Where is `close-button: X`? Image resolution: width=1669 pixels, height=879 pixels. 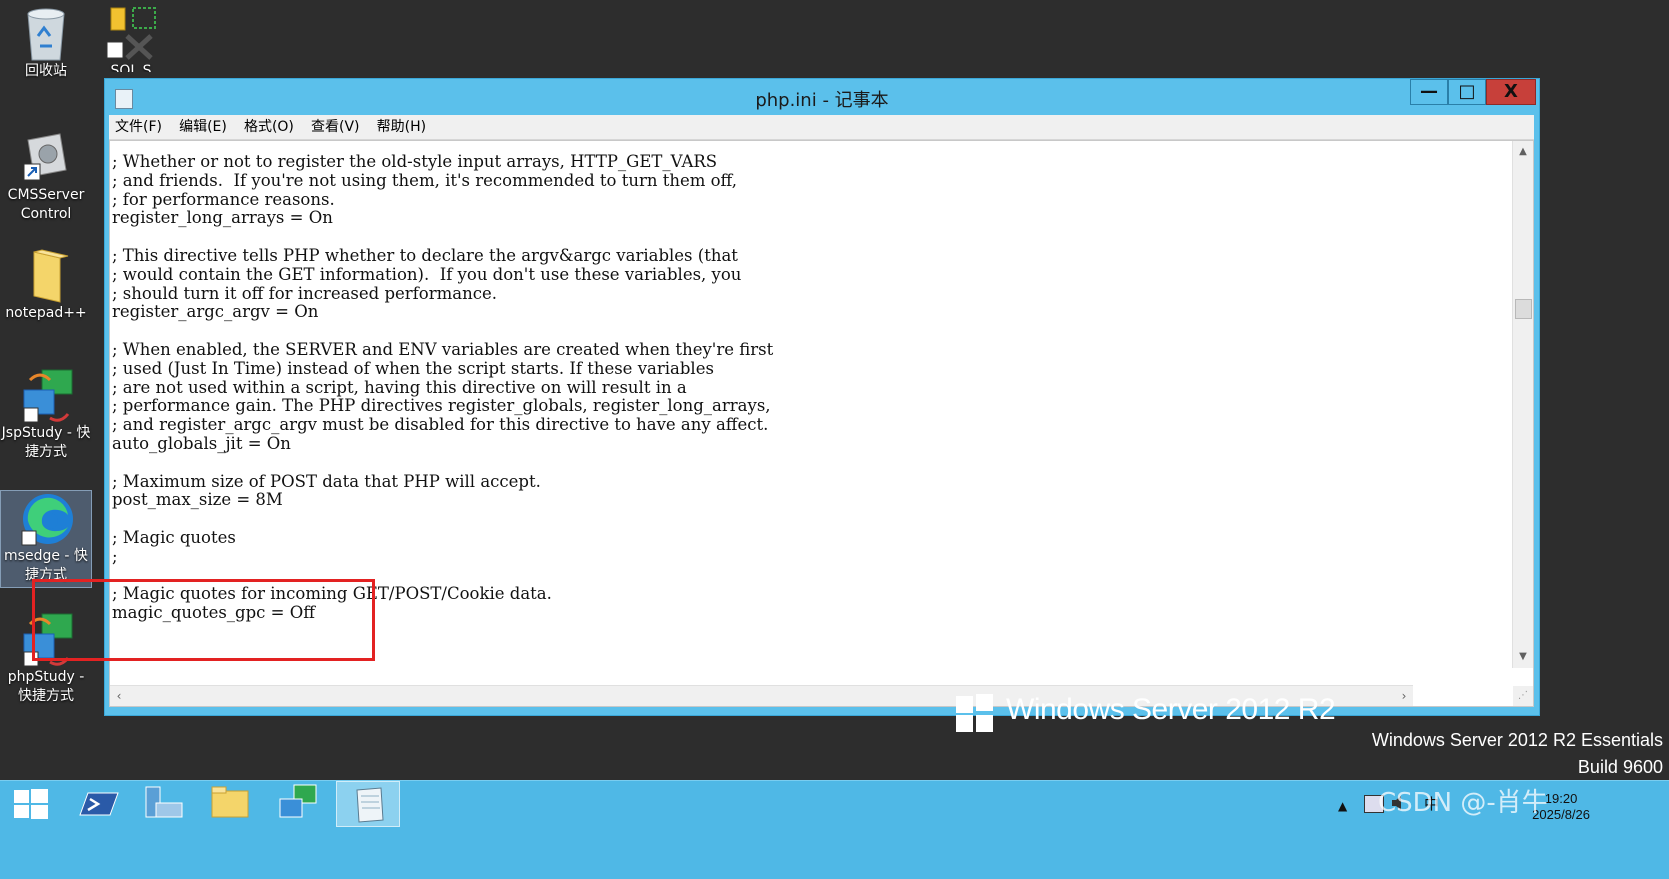
close-button: X is located at coordinates (1511, 92).